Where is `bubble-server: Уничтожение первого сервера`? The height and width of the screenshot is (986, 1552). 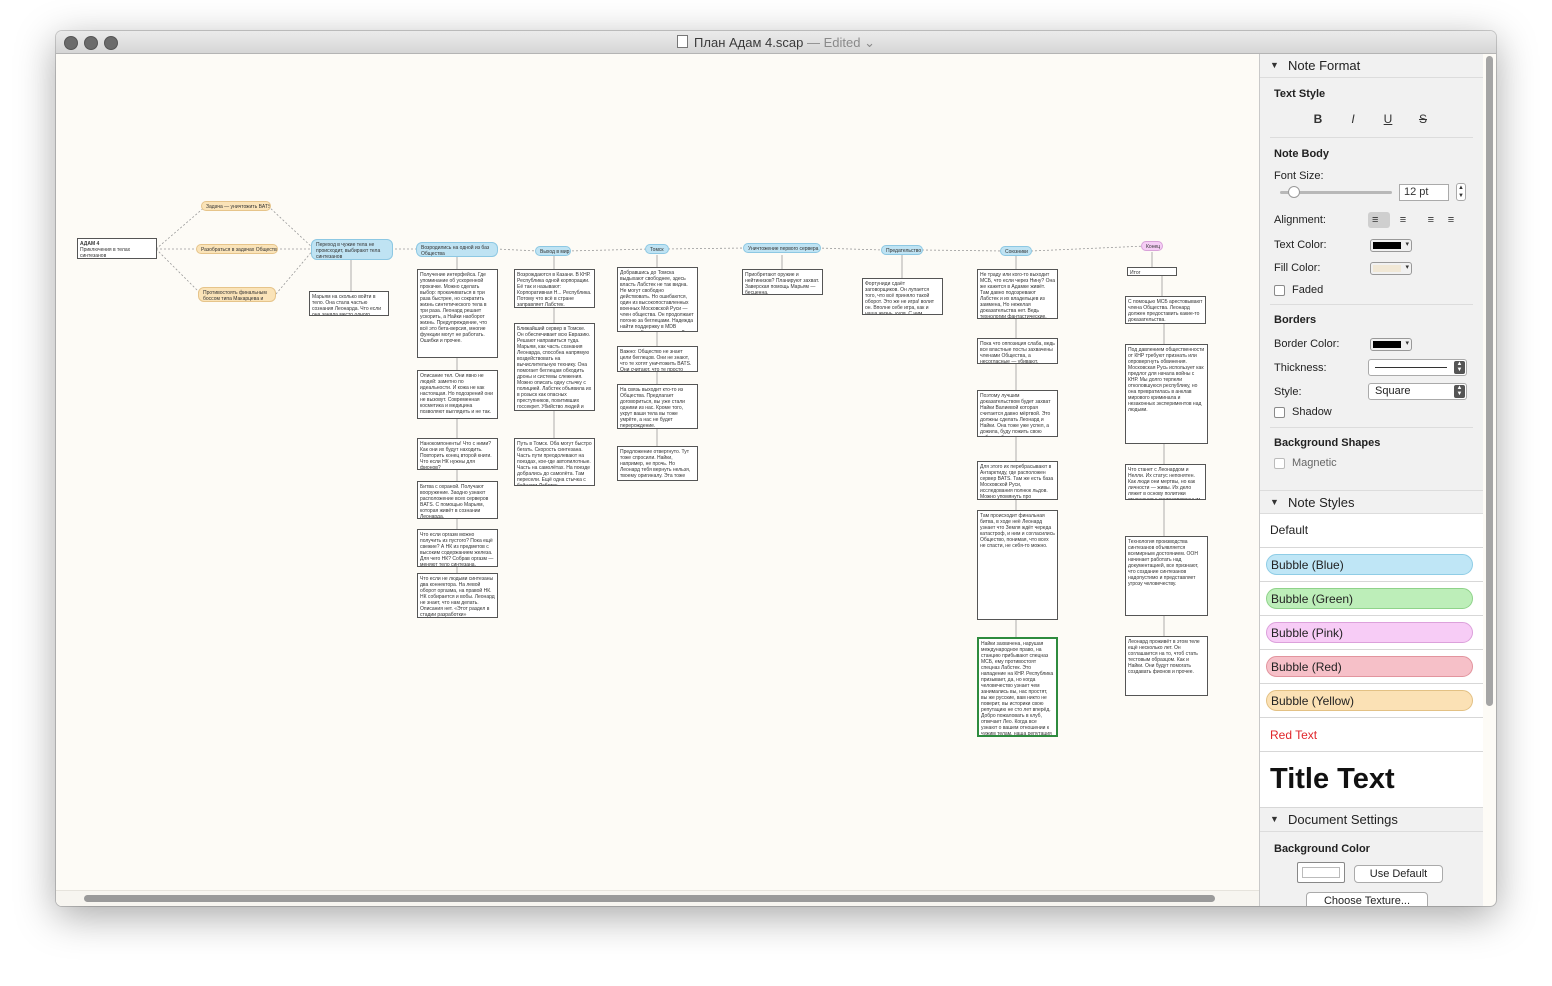 bubble-server: Уничтожение первого сервера is located at coordinates (782, 248).